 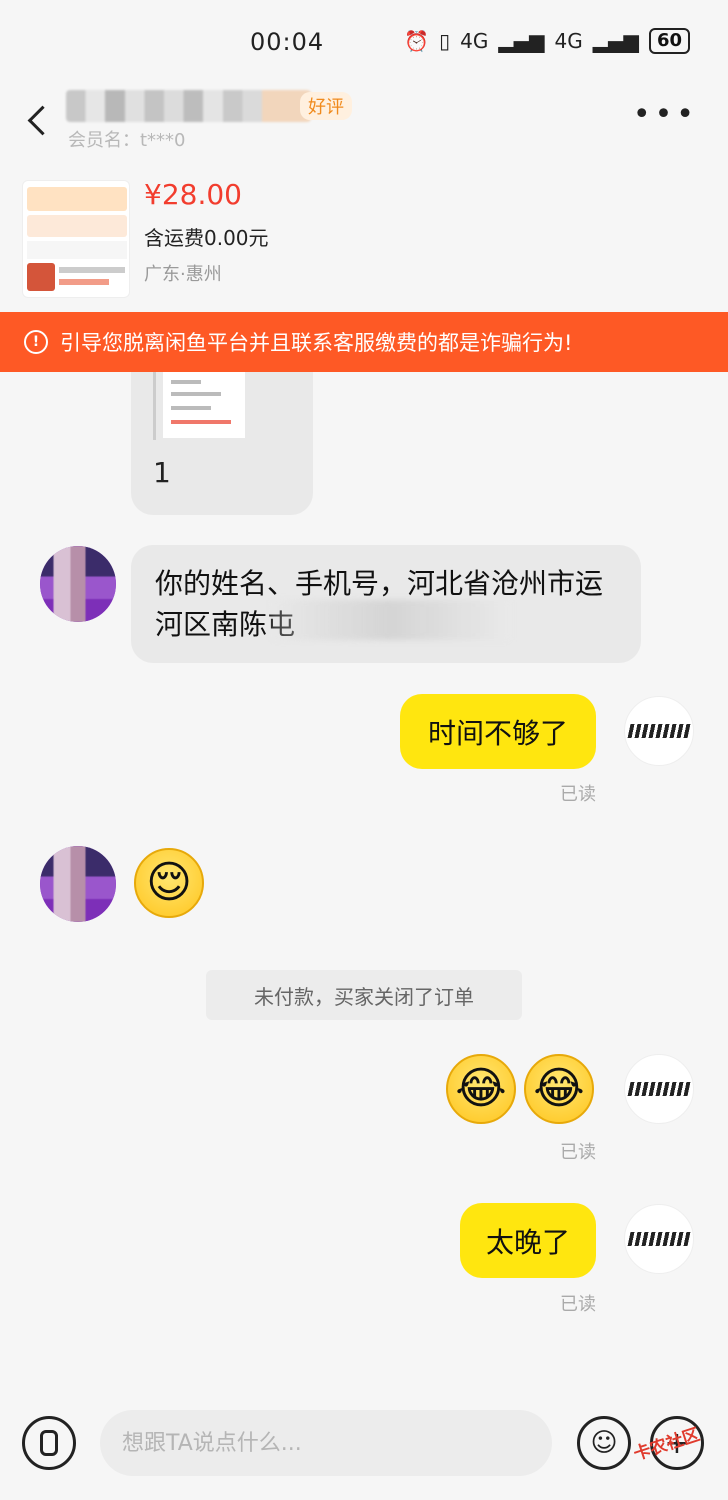 I want to click on warning-icon: !, so click(x=36, y=342).